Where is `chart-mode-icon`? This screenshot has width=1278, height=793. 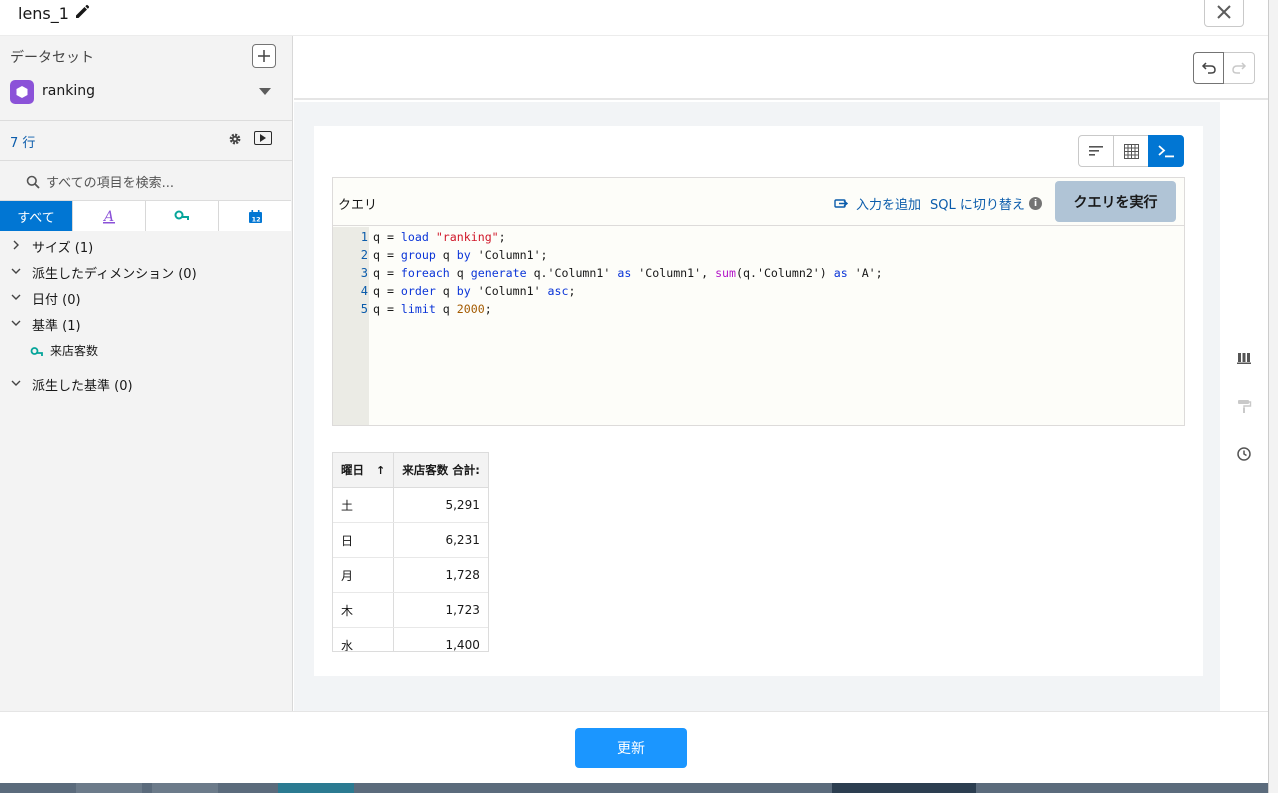
chart-mode-icon is located at coordinates (1096, 151).